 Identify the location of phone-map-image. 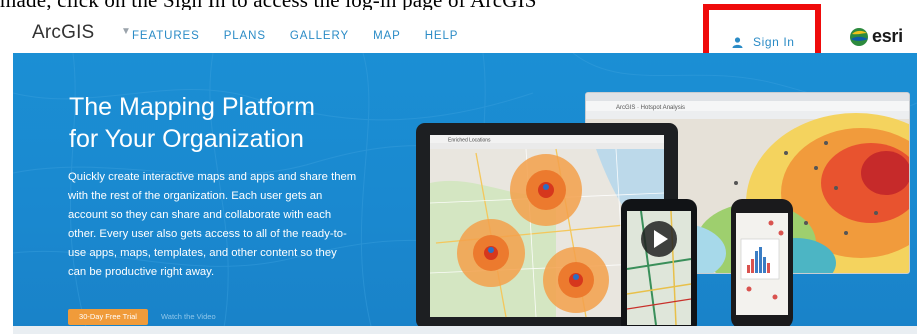
(659, 268).